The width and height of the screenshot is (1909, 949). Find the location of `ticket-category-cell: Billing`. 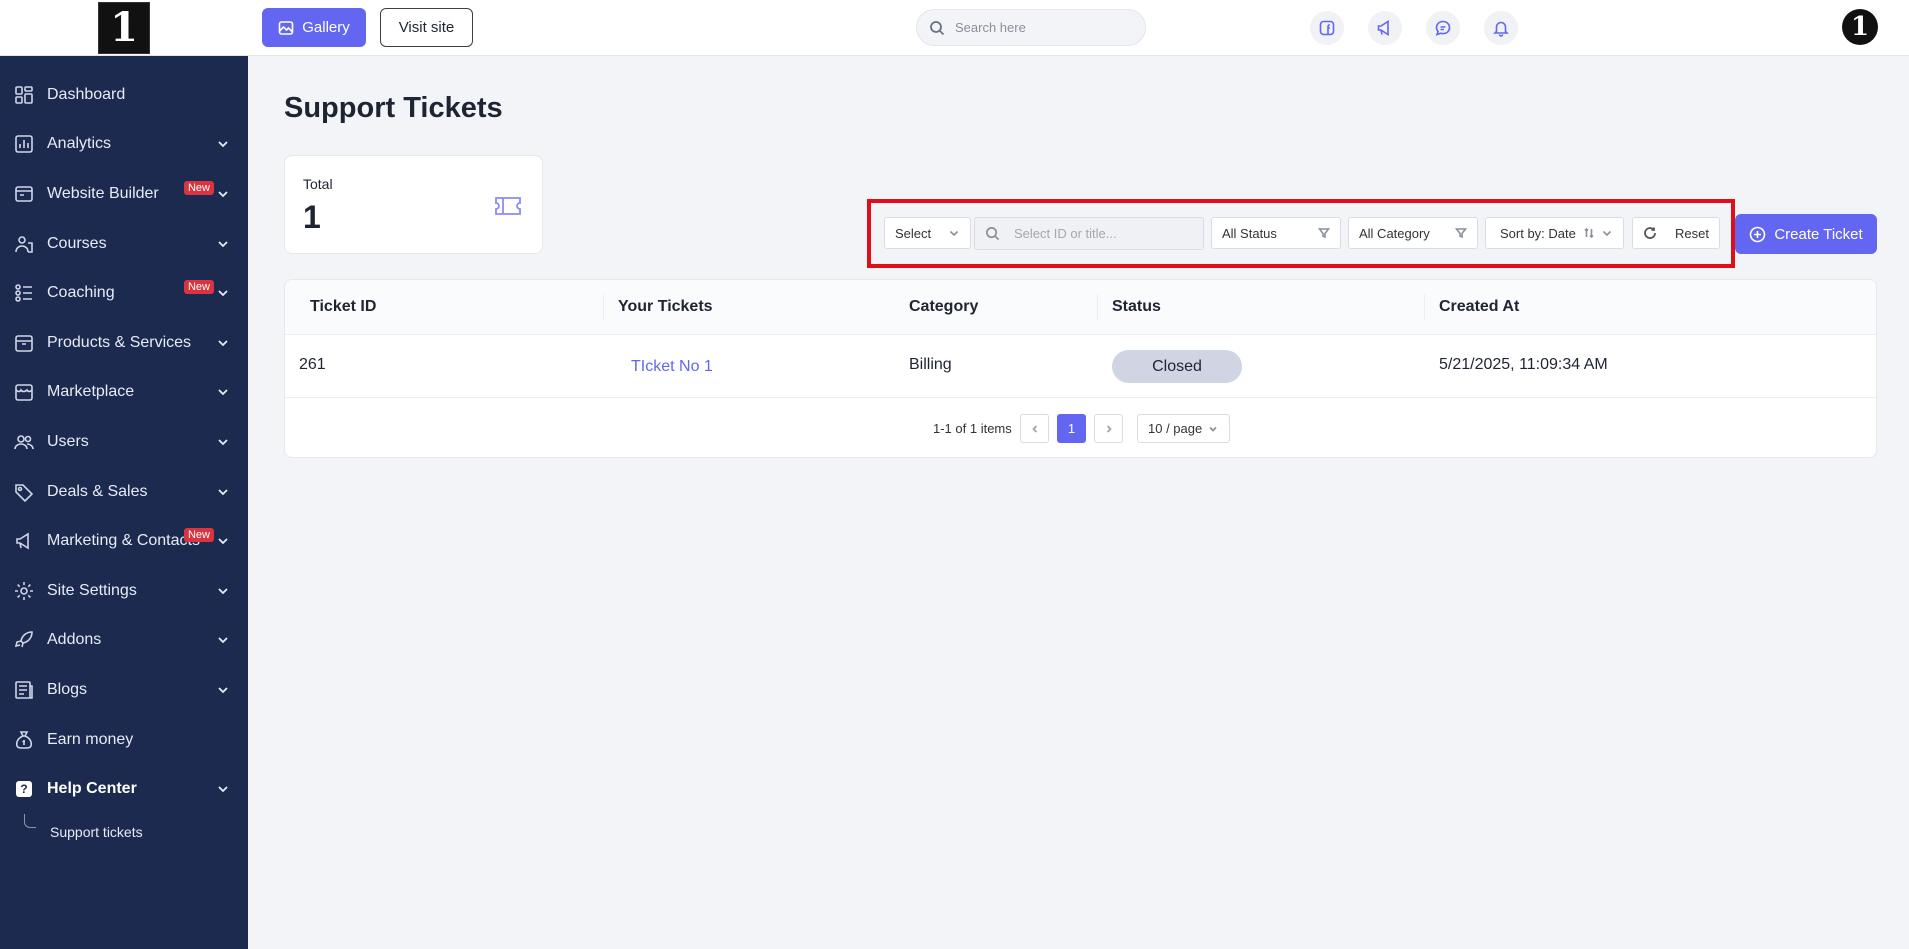

ticket-category-cell: Billing is located at coordinates (930, 364).